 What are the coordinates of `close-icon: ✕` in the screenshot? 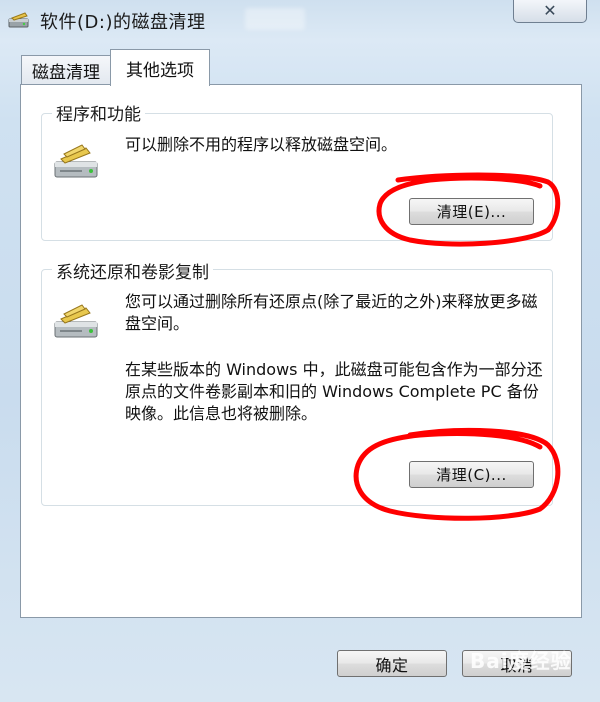 It's located at (550, 10).